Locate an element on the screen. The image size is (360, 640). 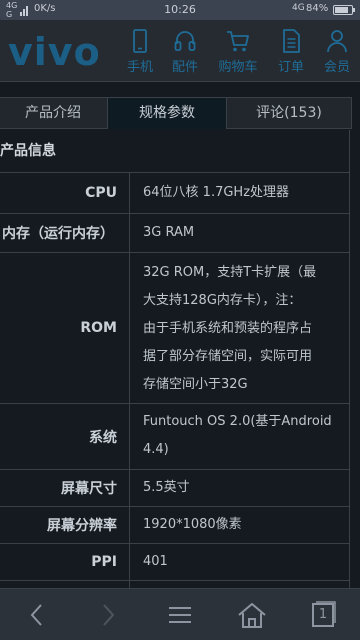
nav-member: 会员 is located at coordinates (337, 53).